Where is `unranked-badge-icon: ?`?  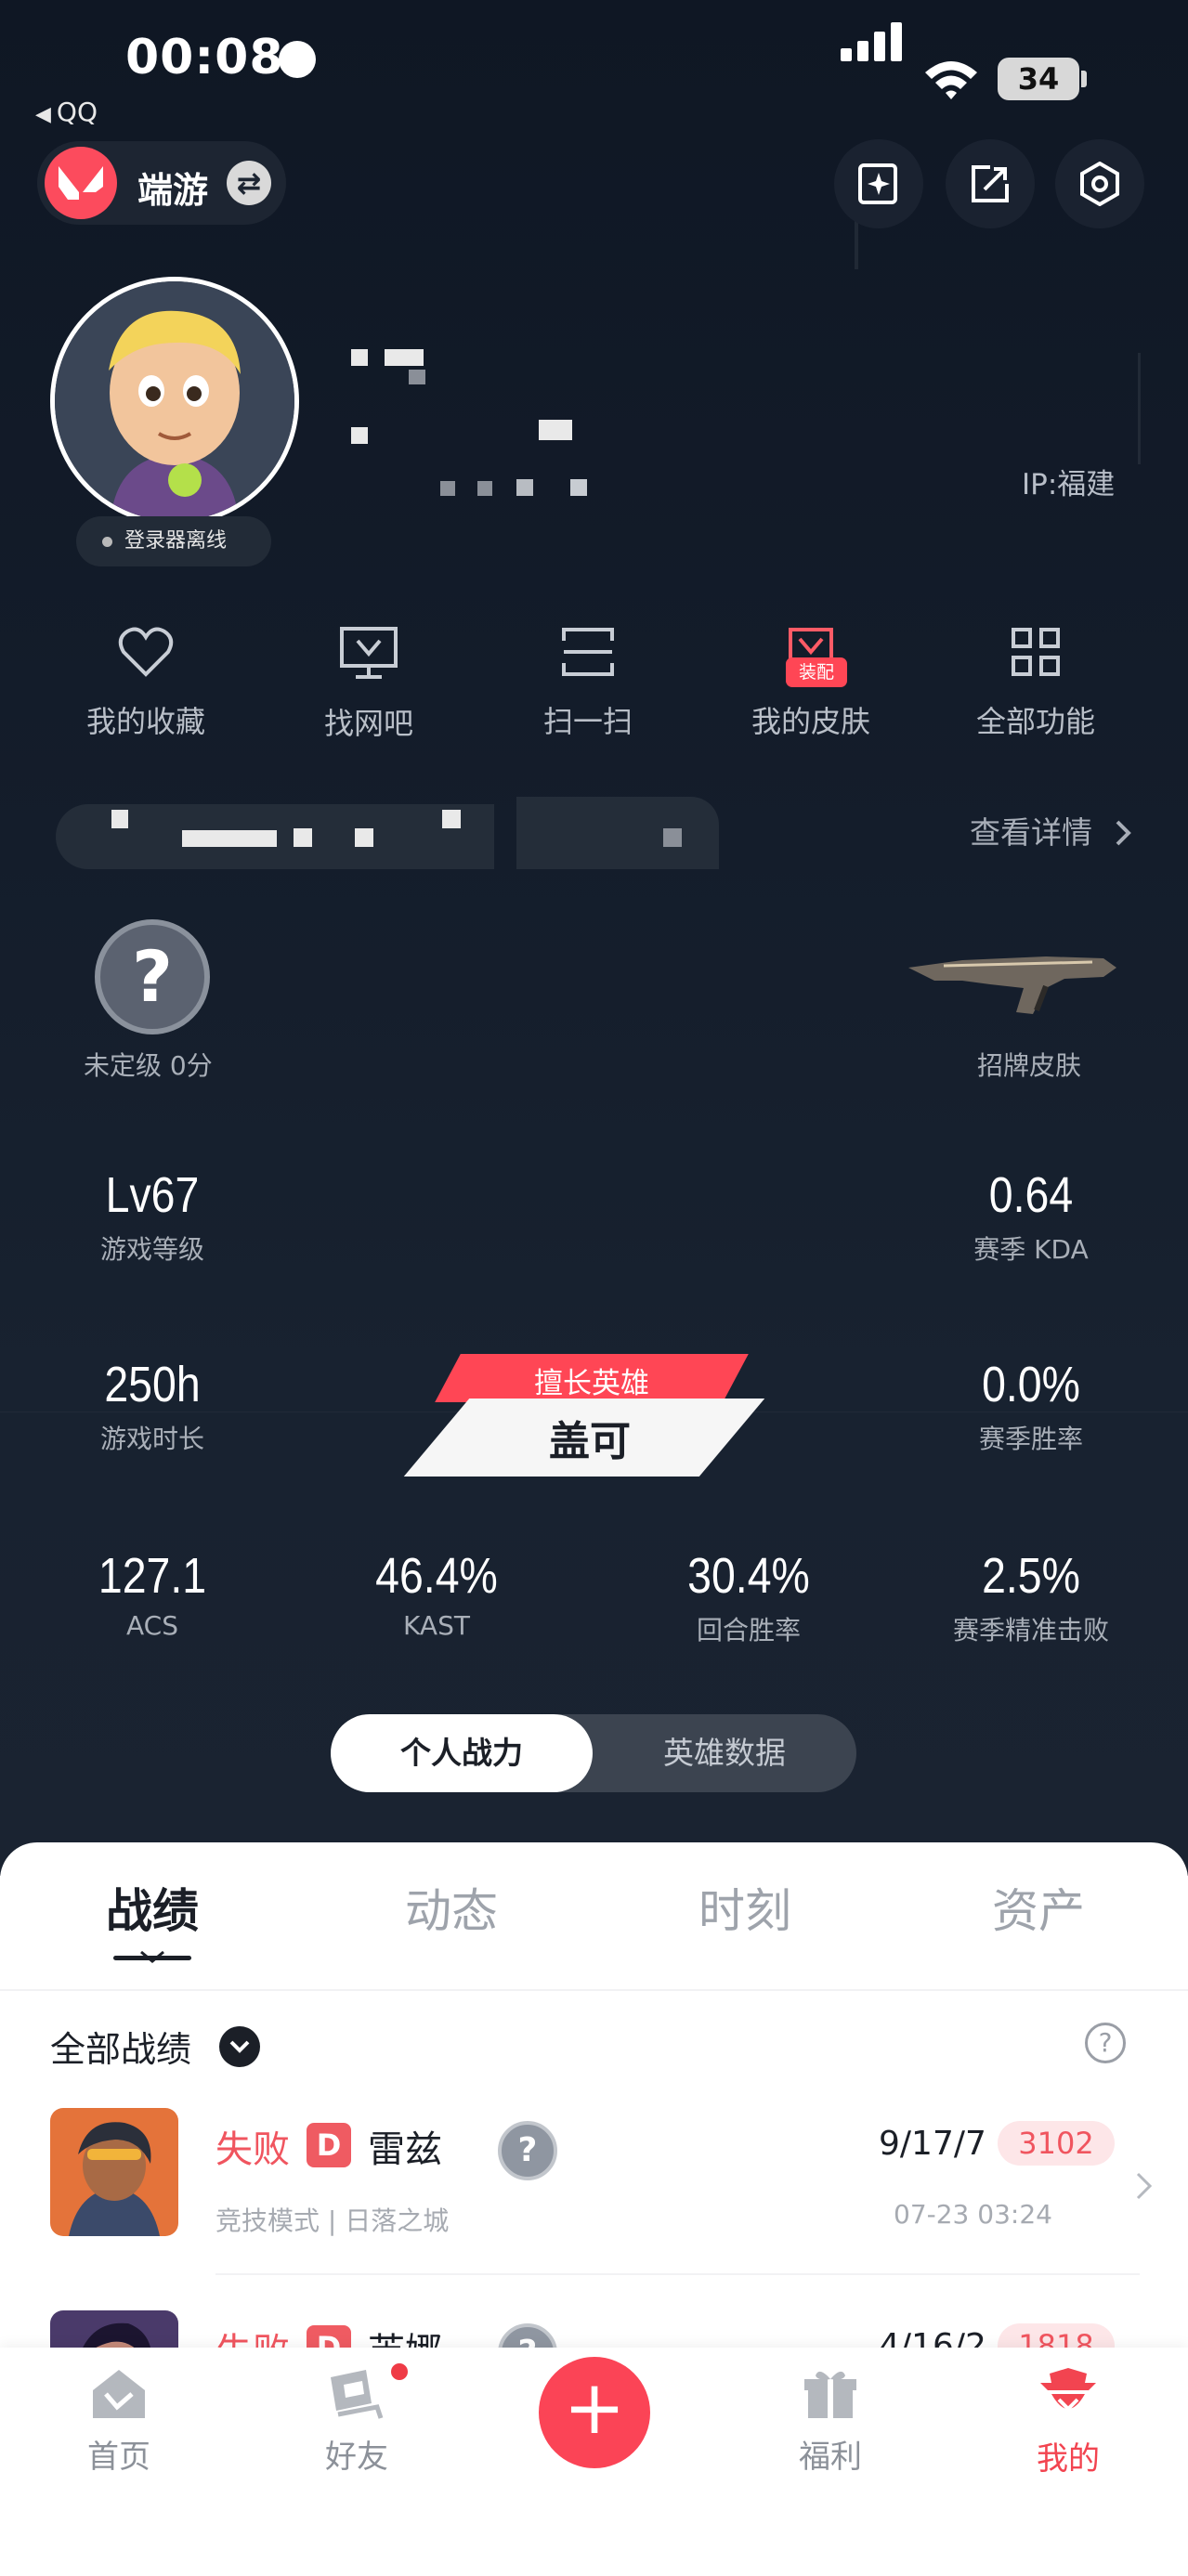
unranked-badge-icon: ? is located at coordinates (152, 977).